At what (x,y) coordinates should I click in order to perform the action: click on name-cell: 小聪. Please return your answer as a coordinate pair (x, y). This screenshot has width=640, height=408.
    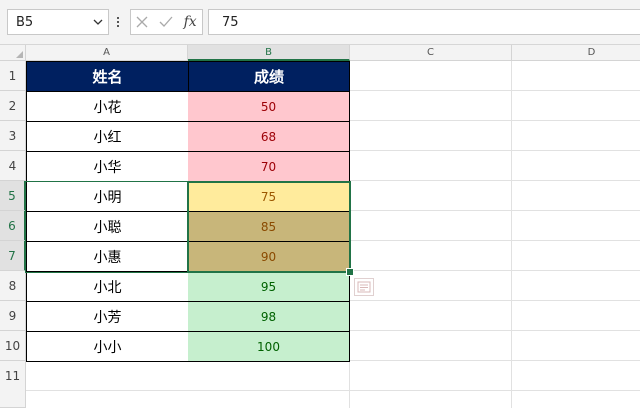
    Looking at the image, I should click on (107, 227).